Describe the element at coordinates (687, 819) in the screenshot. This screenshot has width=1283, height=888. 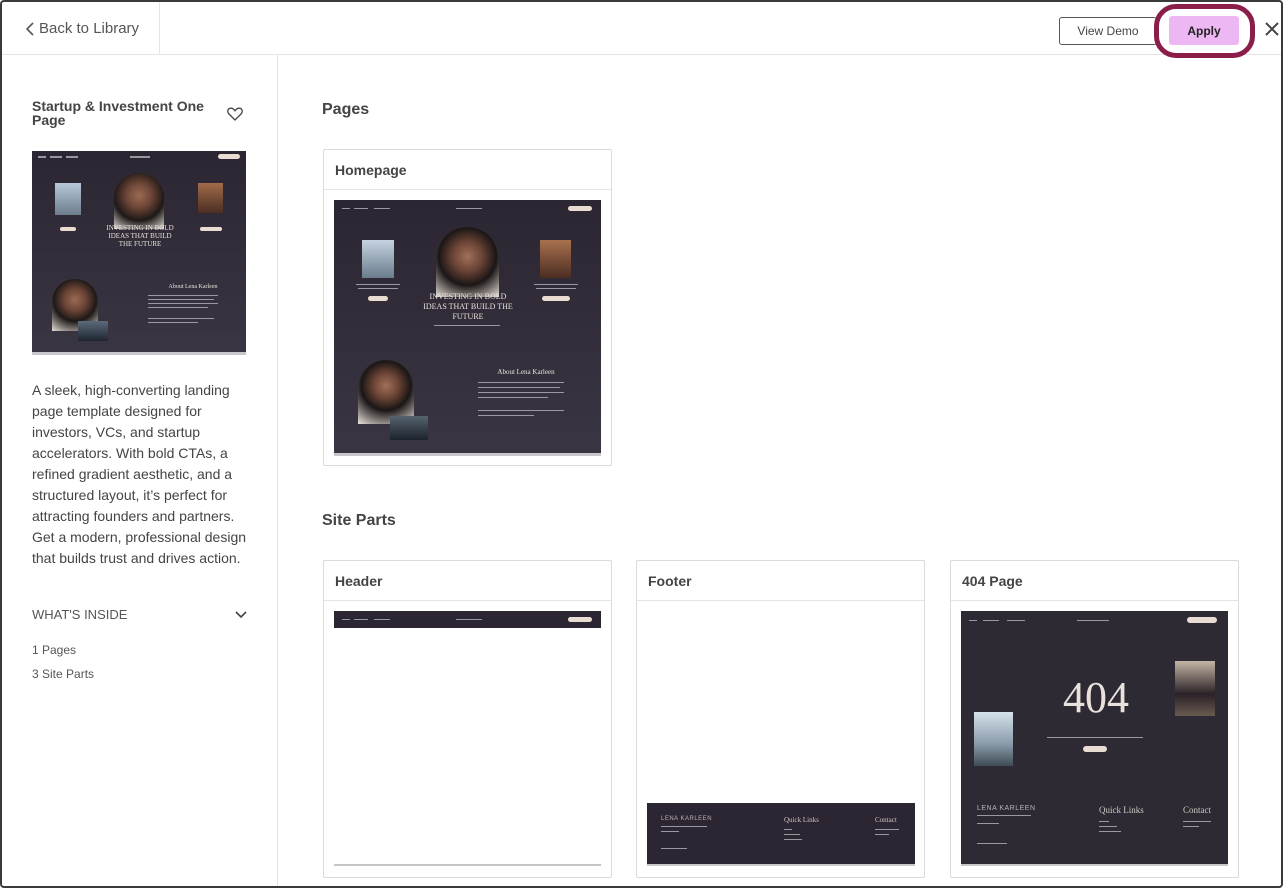
I see `footer-logo: LENA KARLEEN` at that location.